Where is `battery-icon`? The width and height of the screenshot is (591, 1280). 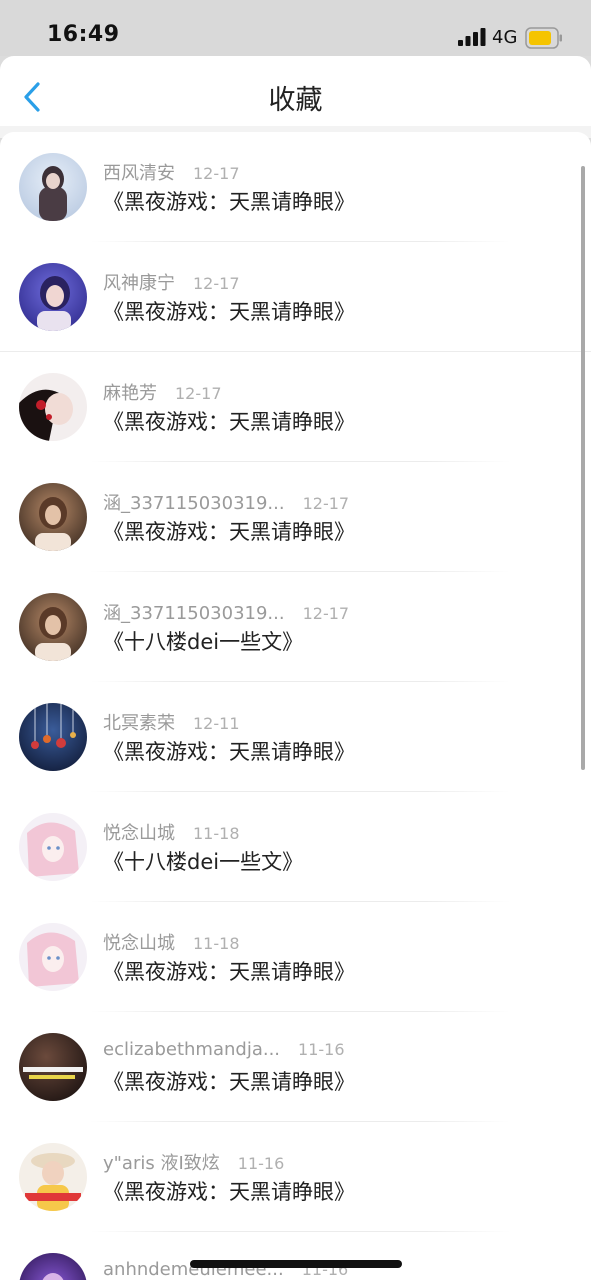
battery-icon is located at coordinates (543, 38).